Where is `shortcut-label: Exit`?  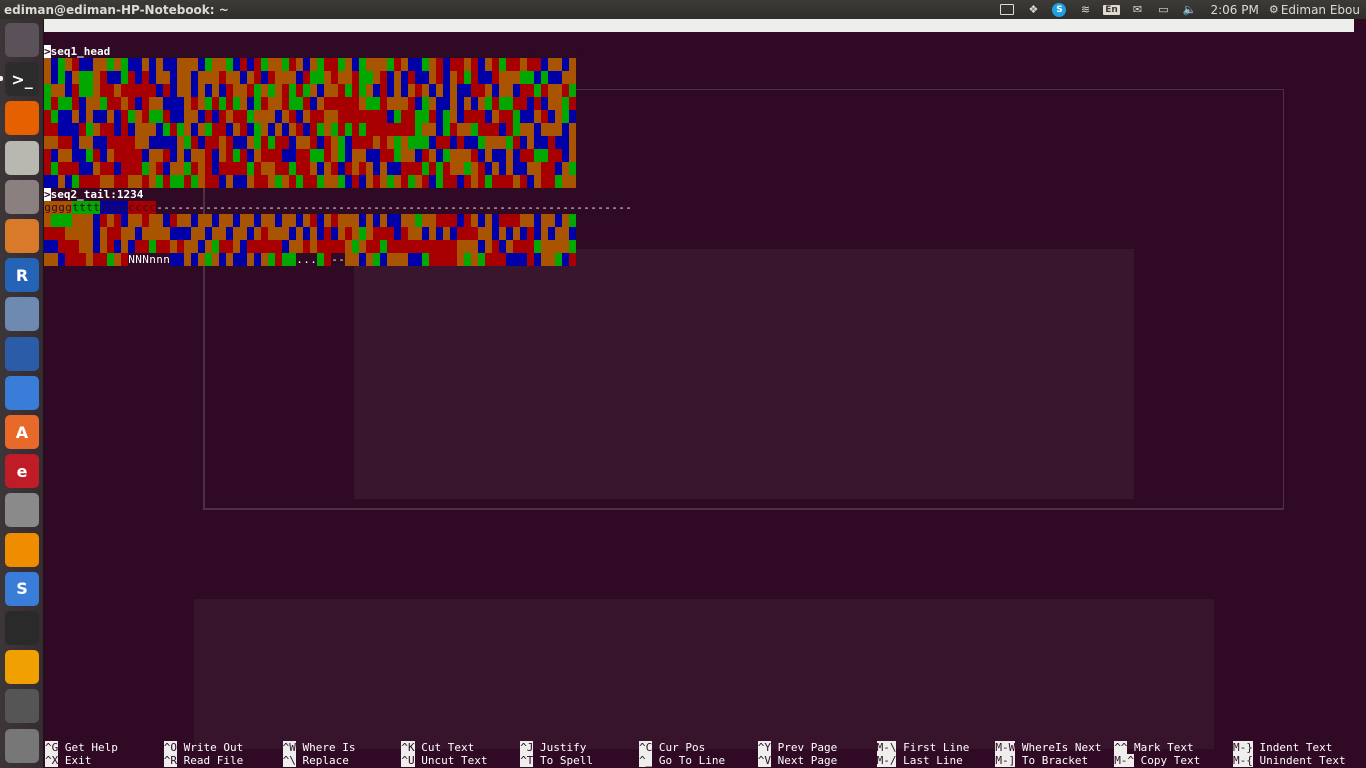 shortcut-label: Exit is located at coordinates (75, 760).